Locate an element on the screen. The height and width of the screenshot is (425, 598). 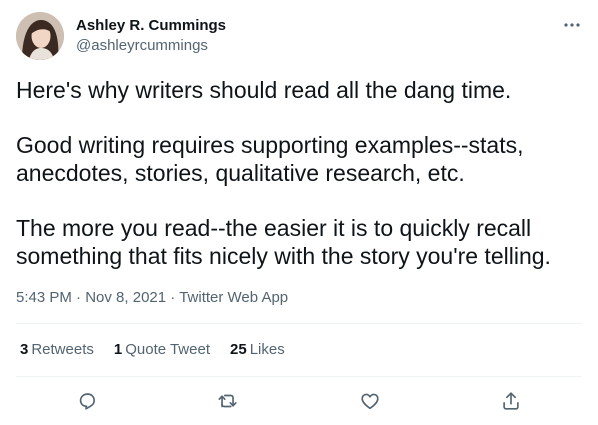
likes-stat: 25 Likes is located at coordinates (257, 350).